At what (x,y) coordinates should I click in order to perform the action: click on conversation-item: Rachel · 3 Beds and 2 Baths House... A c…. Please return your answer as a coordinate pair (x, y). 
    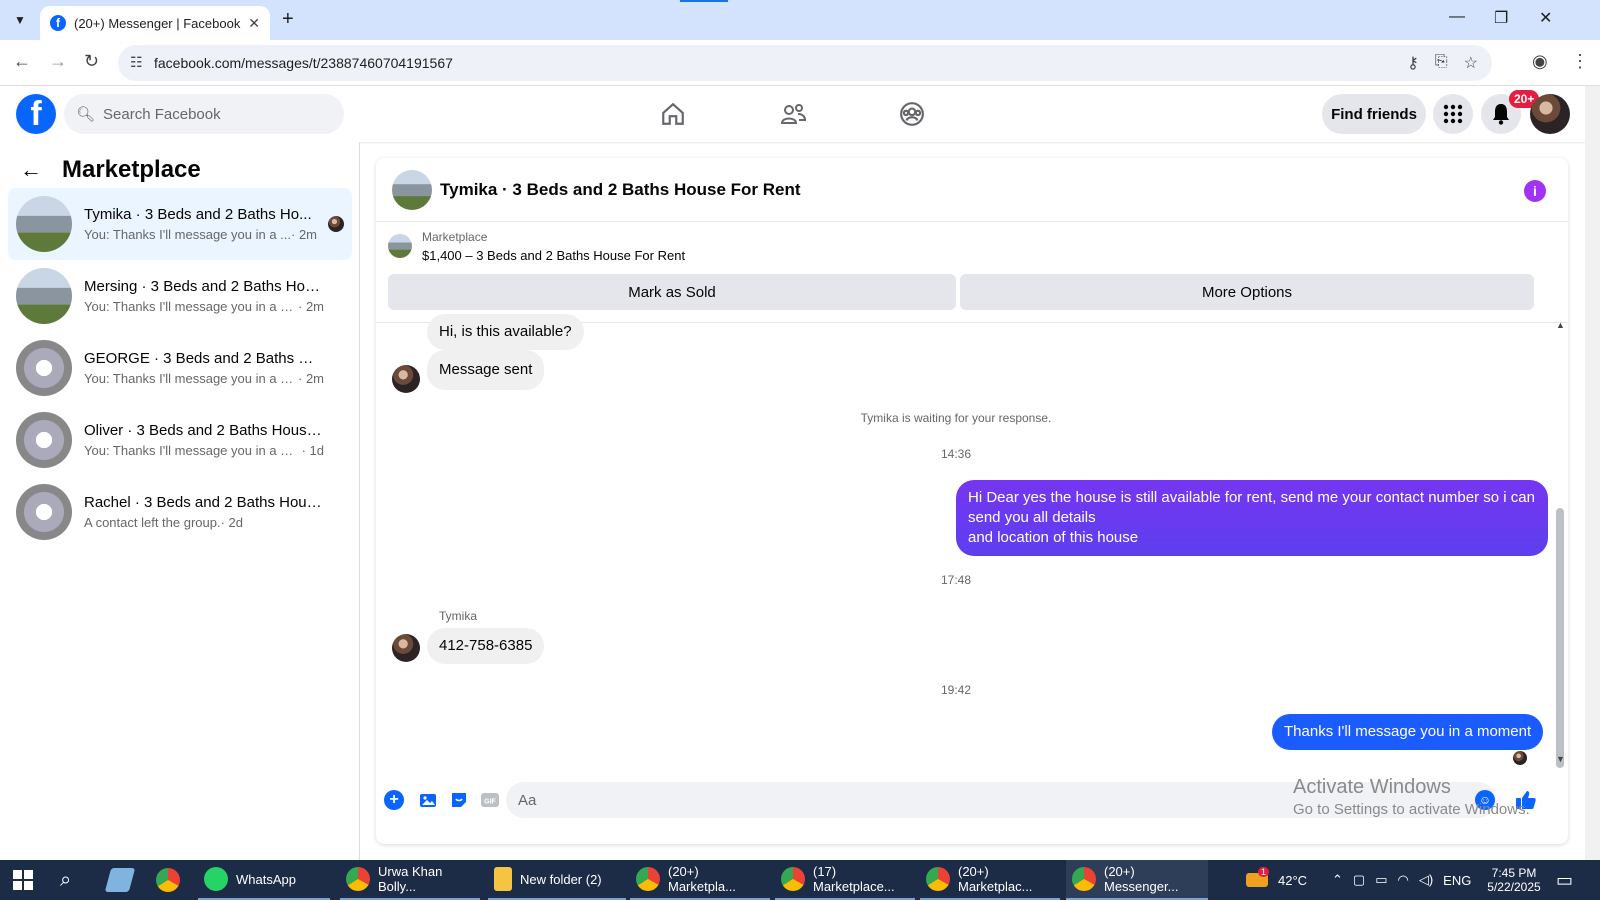
    Looking at the image, I should click on (180, 512).